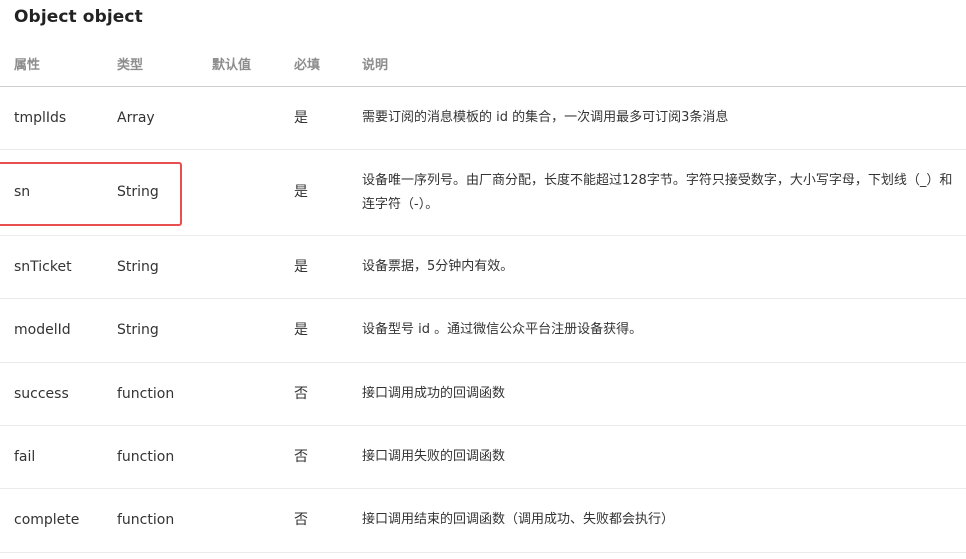  Describe the element at coordinates (78, 17) in the screenshot. I see `section-title: Object object` at that location.